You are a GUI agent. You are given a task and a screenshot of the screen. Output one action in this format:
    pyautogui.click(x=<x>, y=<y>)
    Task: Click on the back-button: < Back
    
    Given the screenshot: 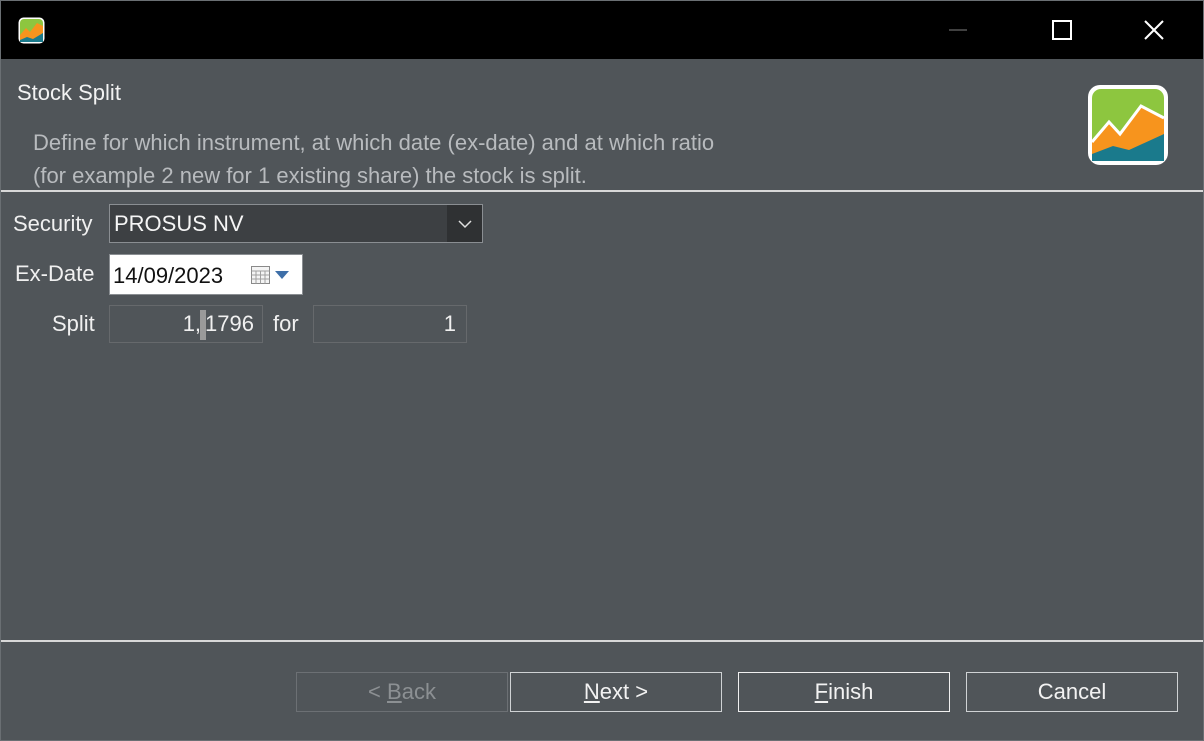 What is the action you would take?
    pyautogui.click(x=402, y=692)
    